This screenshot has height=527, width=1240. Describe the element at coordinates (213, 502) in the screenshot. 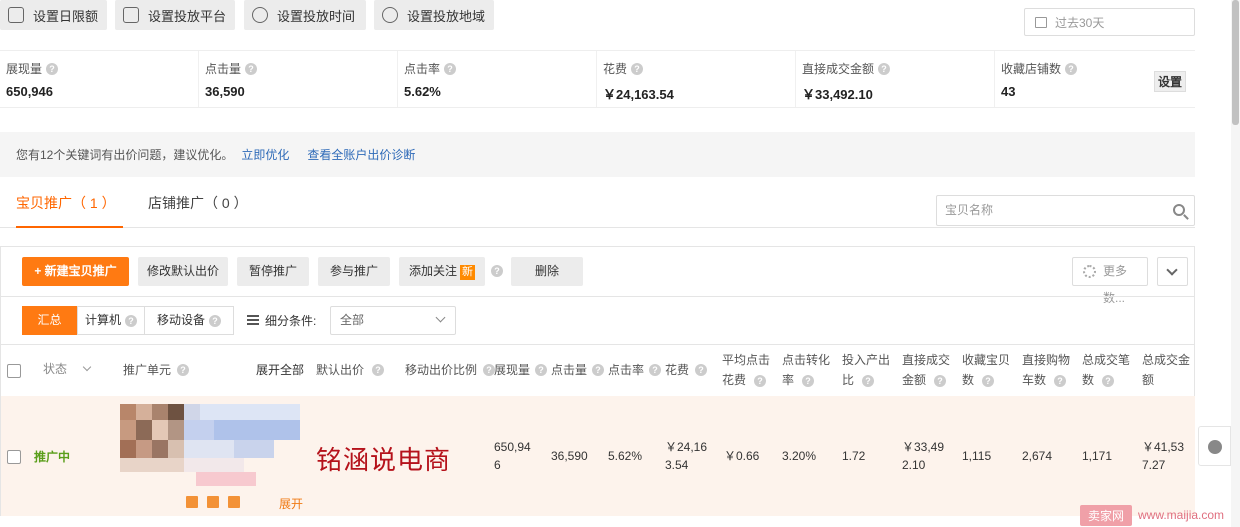

I see `copy-icon` at that location.